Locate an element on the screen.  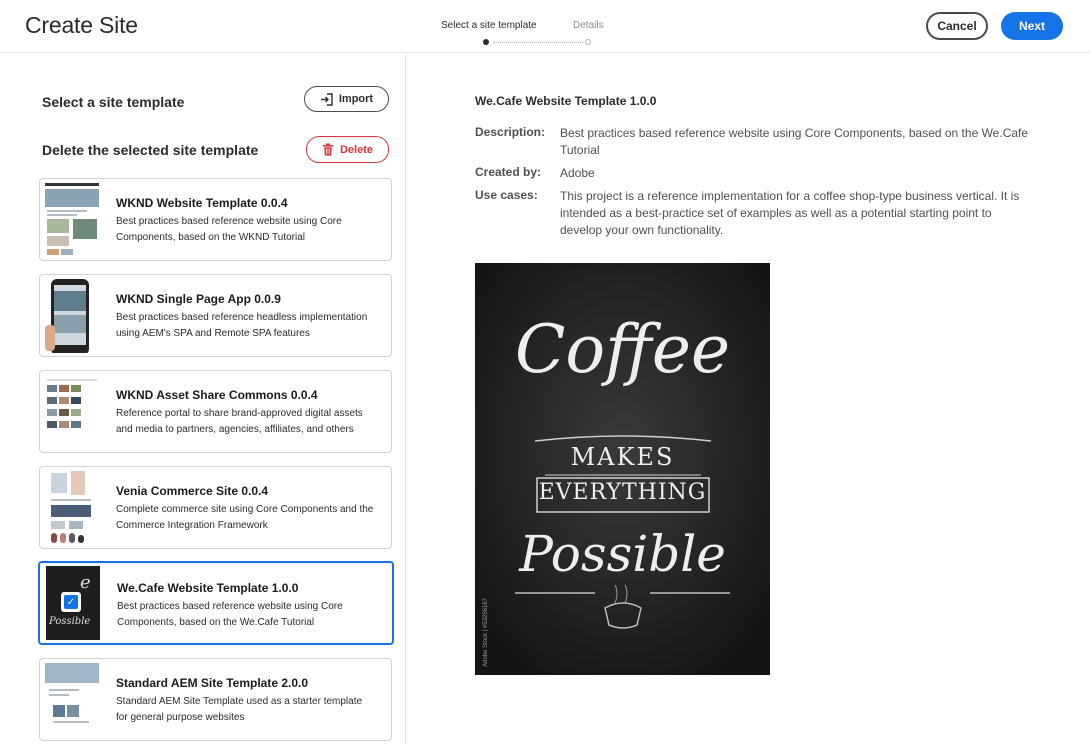
next-button: Next is located at coordinates (1032, 26).